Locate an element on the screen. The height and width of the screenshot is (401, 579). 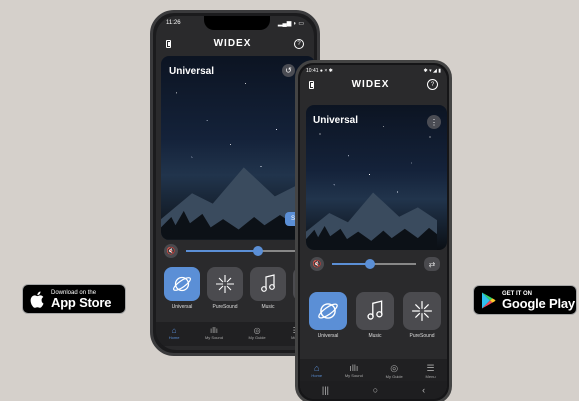
android-app-bar: WIDEX ? is located at coordinates (373, 84).